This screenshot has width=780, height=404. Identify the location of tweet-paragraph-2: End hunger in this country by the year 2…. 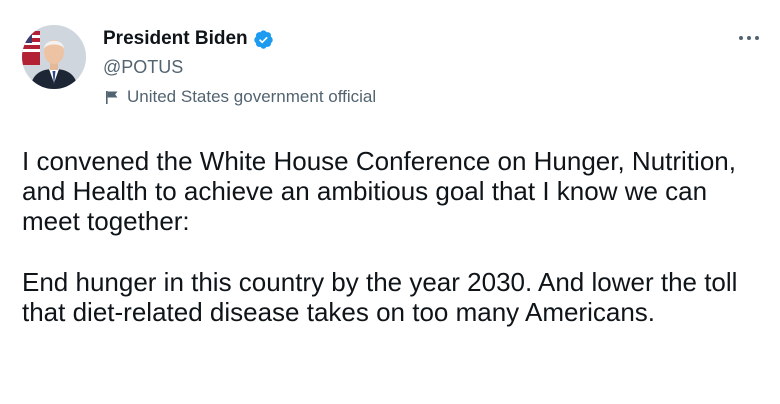
(380, 297).